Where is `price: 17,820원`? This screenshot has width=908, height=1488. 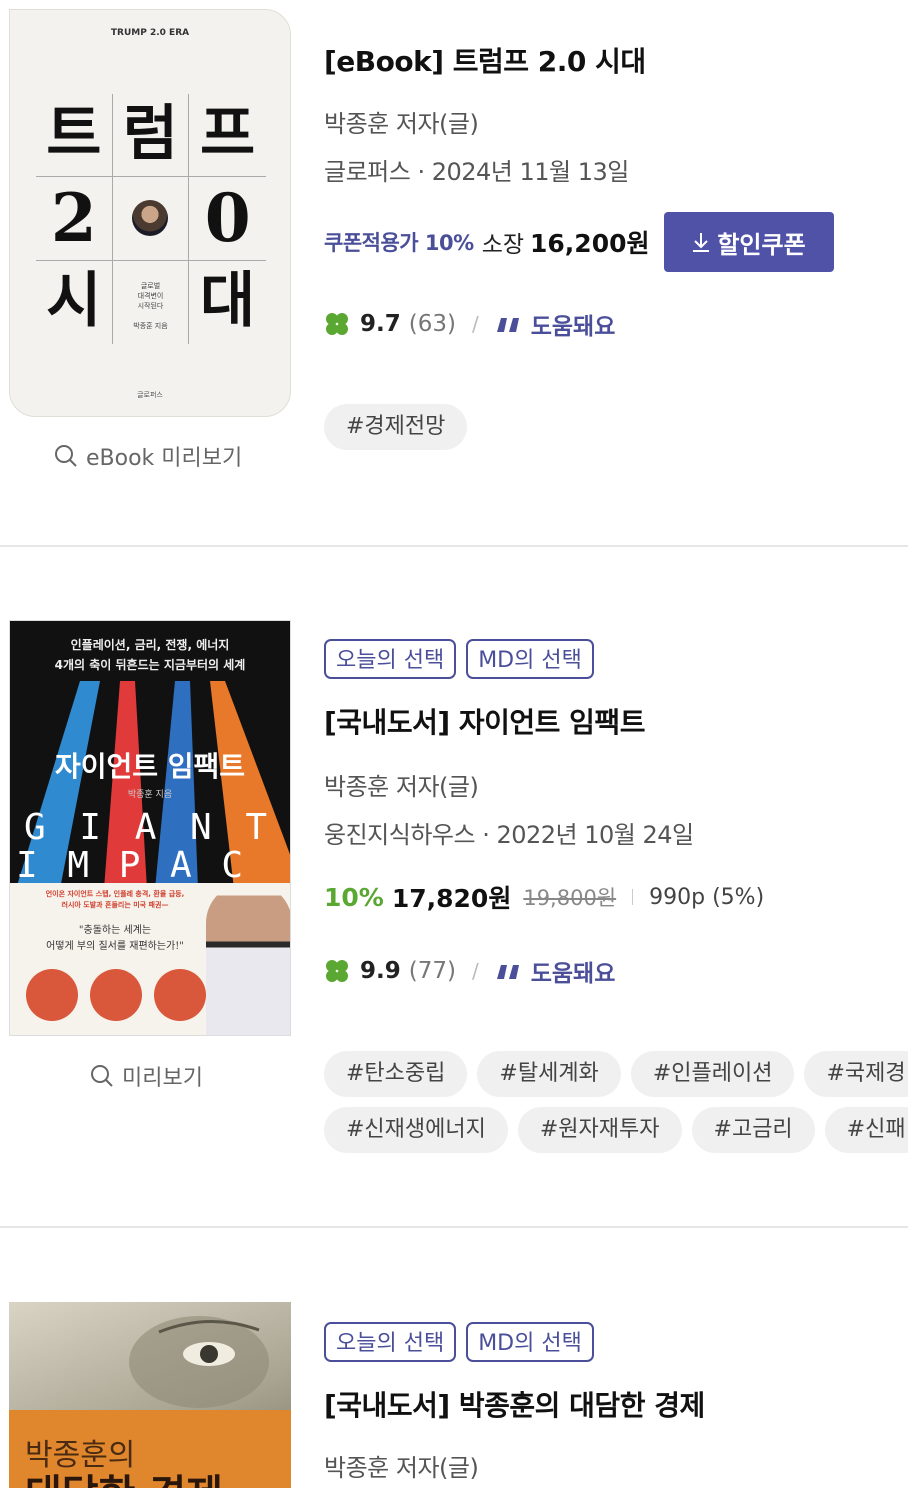 price: 17,820원 is located at coordinates (451, 898).